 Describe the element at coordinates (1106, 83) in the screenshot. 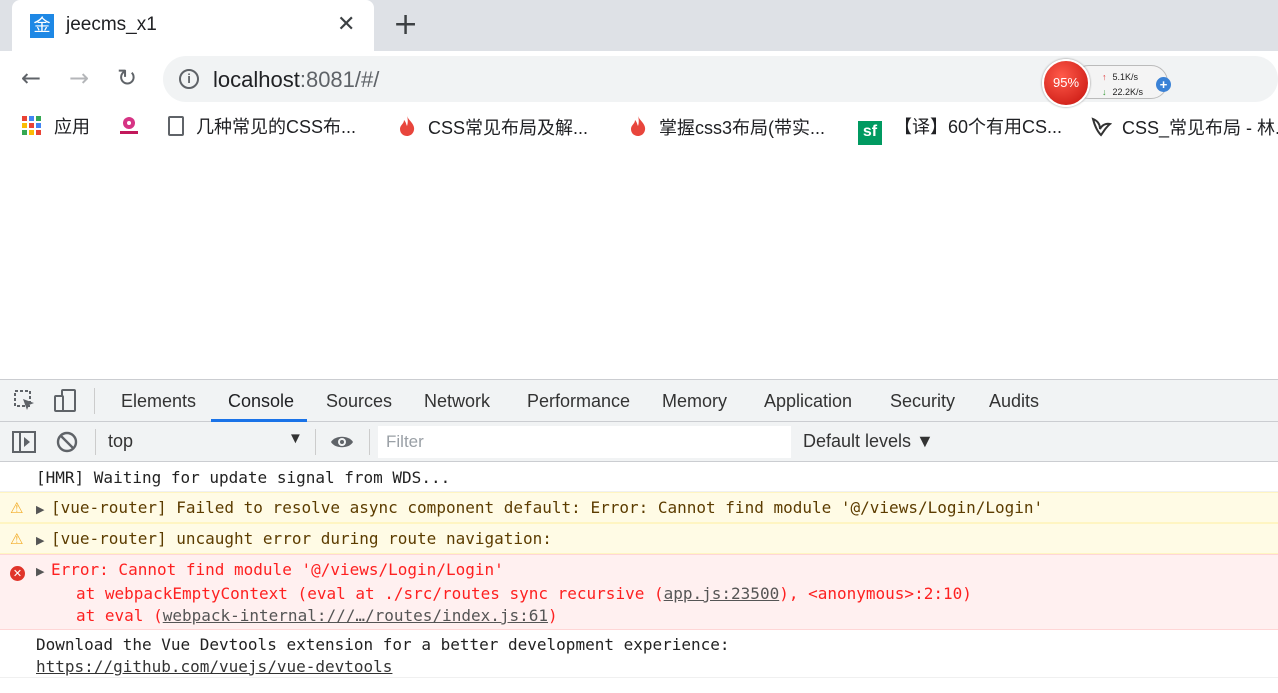

I see `network-speed-widget: 95% ↑ 5.1K/s ↓ 22.2K/s +` at that location.